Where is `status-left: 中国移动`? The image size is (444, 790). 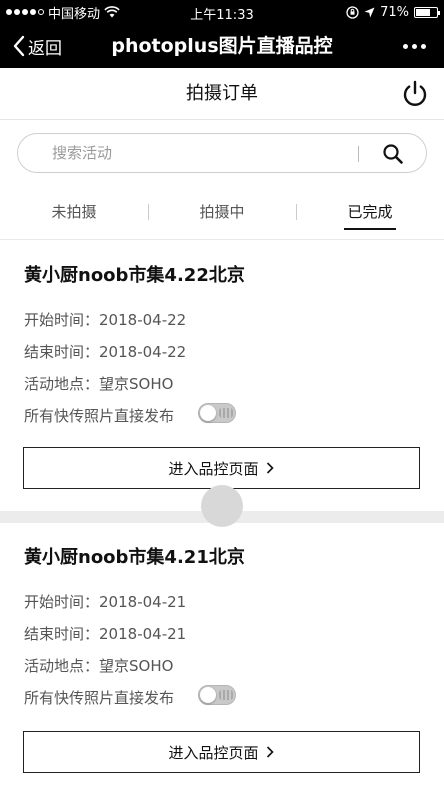 status-left: 中国移动 is located at coordinates (63, 12).